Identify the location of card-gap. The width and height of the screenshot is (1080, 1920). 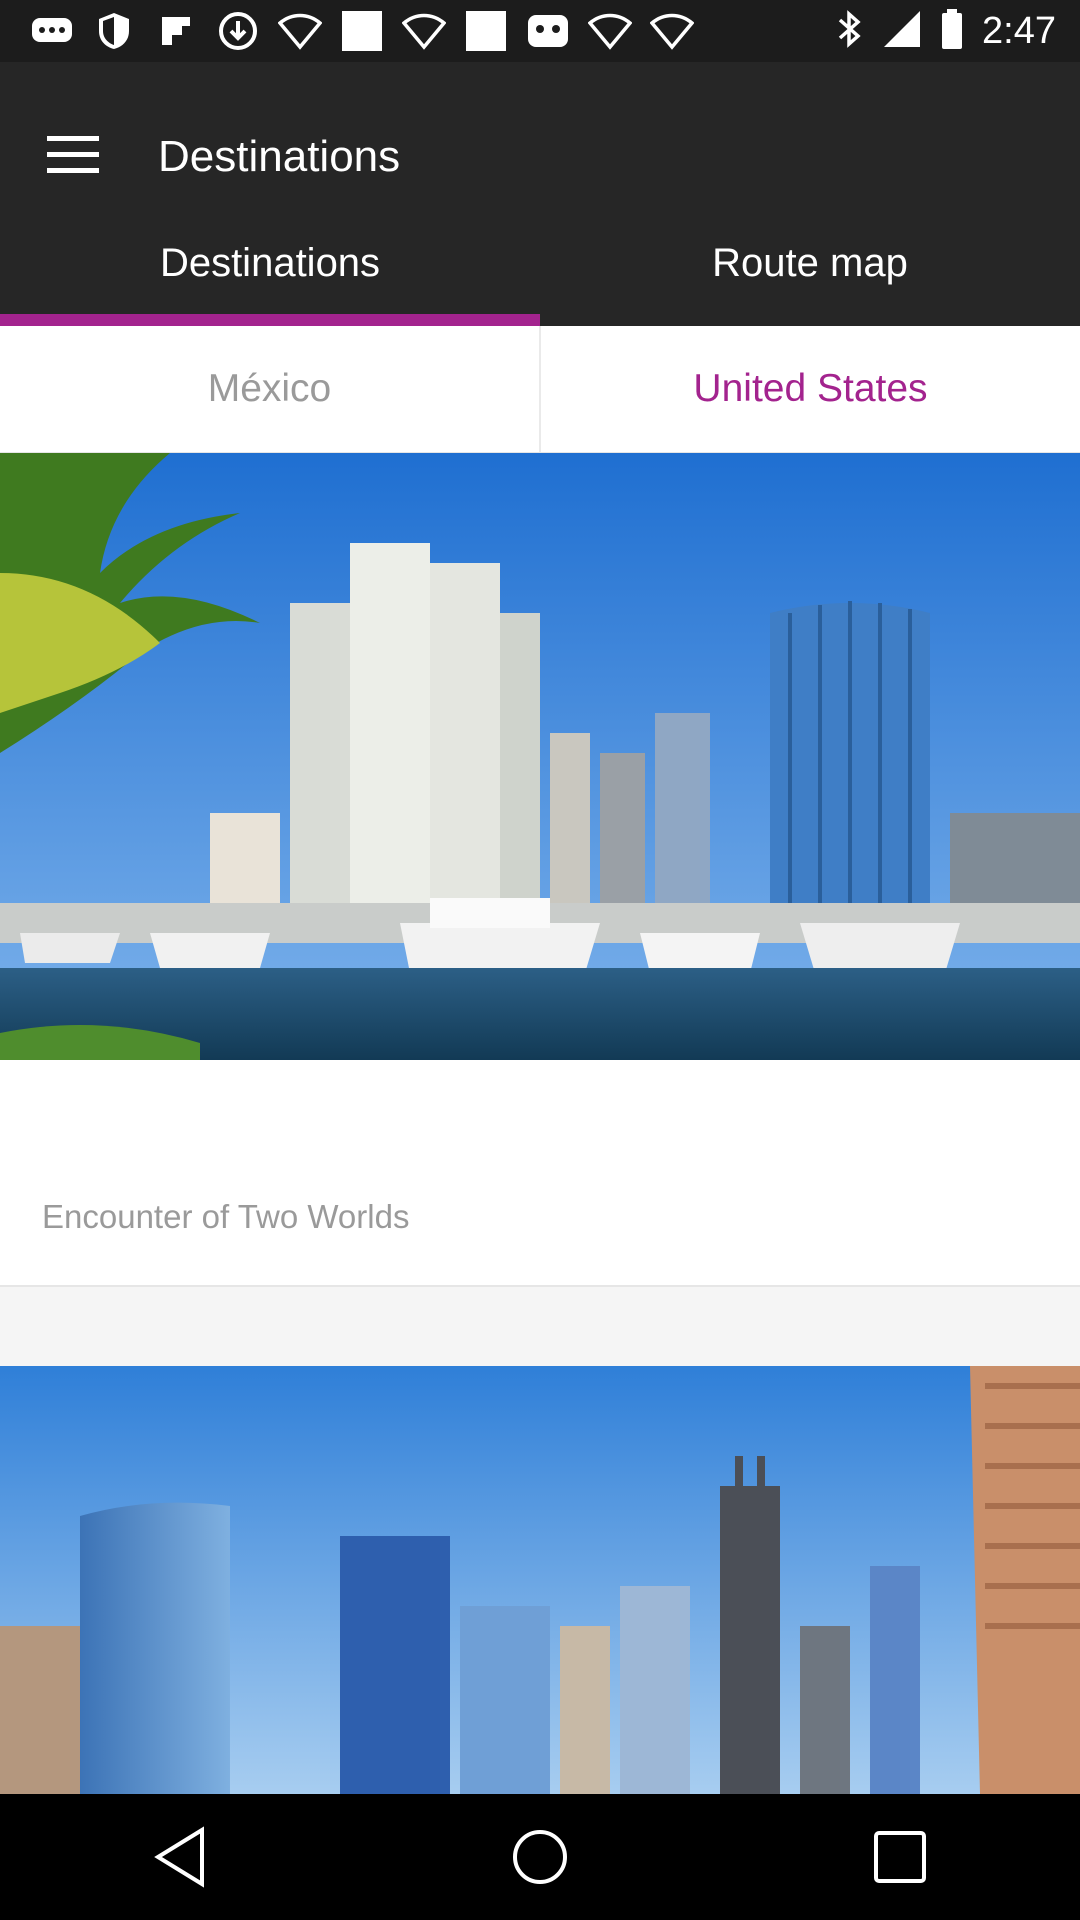
(540, 1326).